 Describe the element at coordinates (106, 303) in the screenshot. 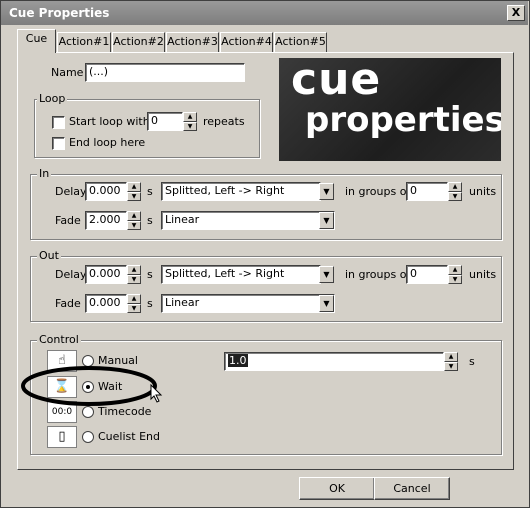

I see `out-fade-input: 0.000` at that location.